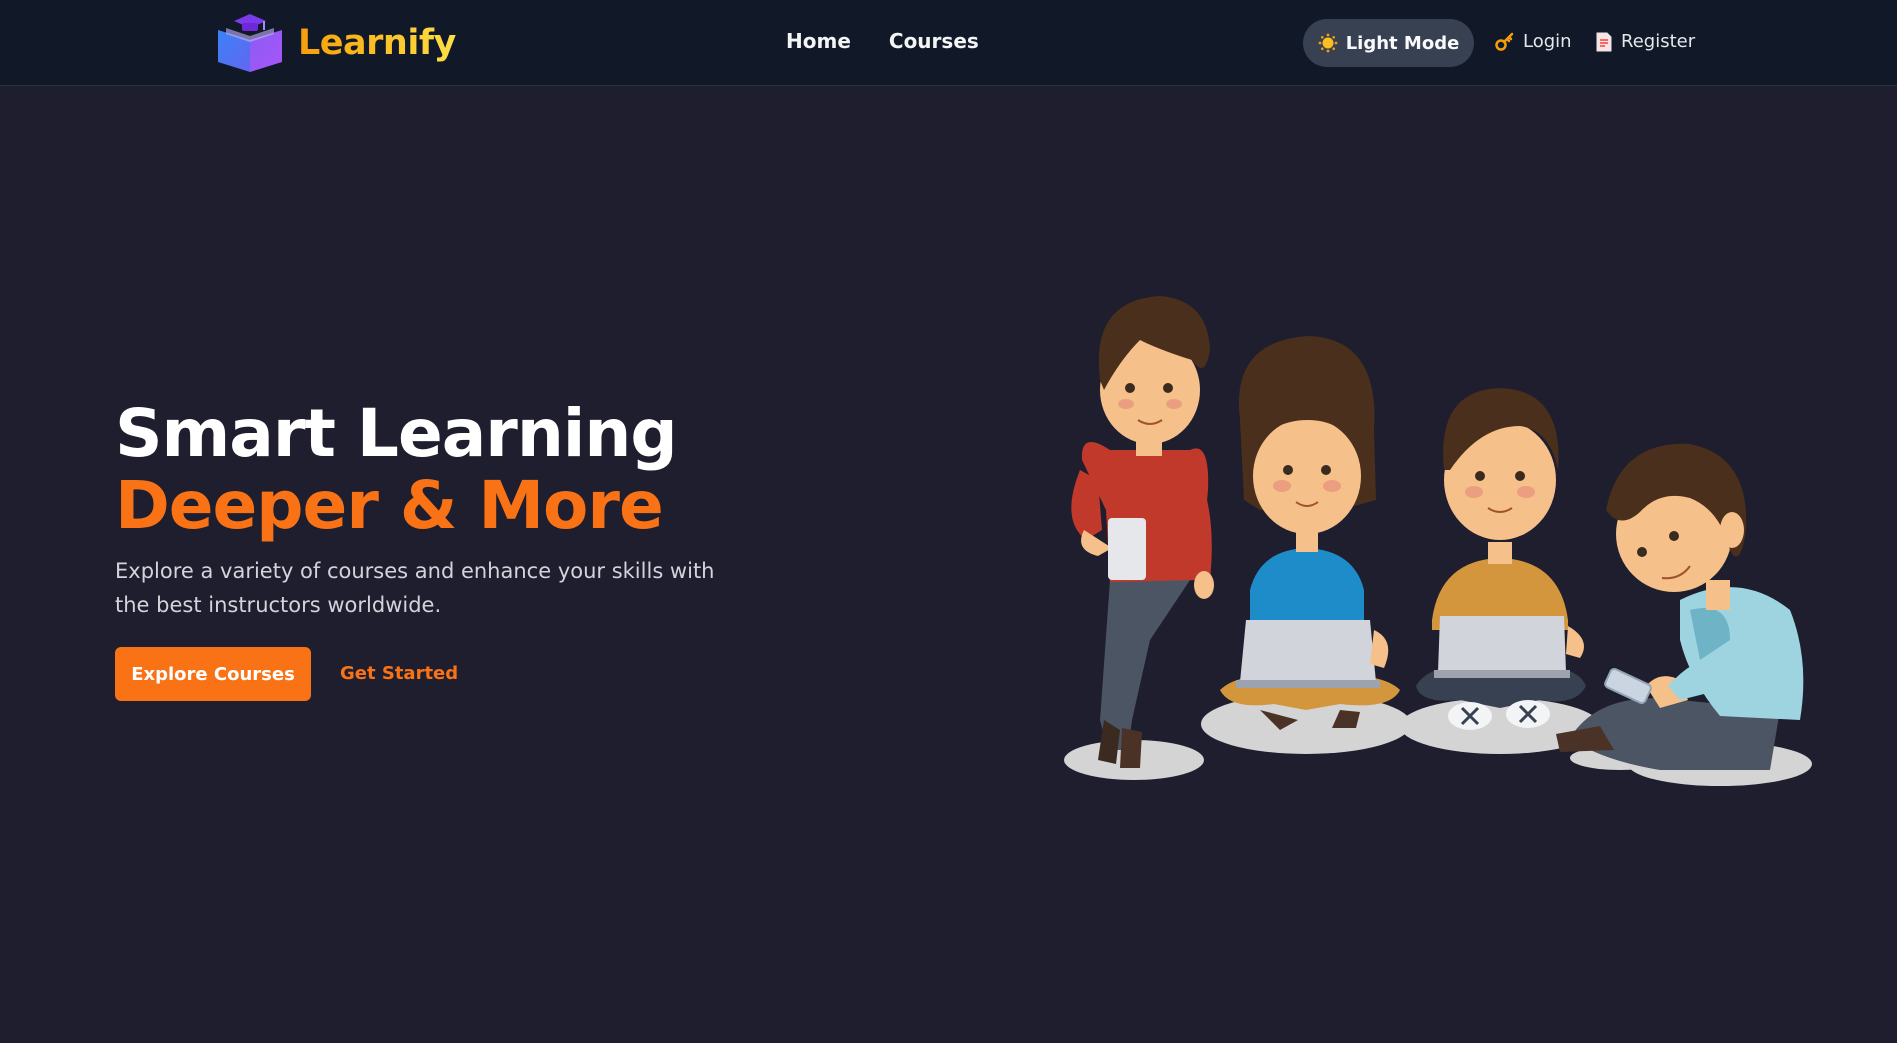 The image size is (1897, 1043). What do you see at coordinates (213, 674) in the screenshot?
I see `explore-courses-button: Explore Courses` at bounding box center [213, 674].